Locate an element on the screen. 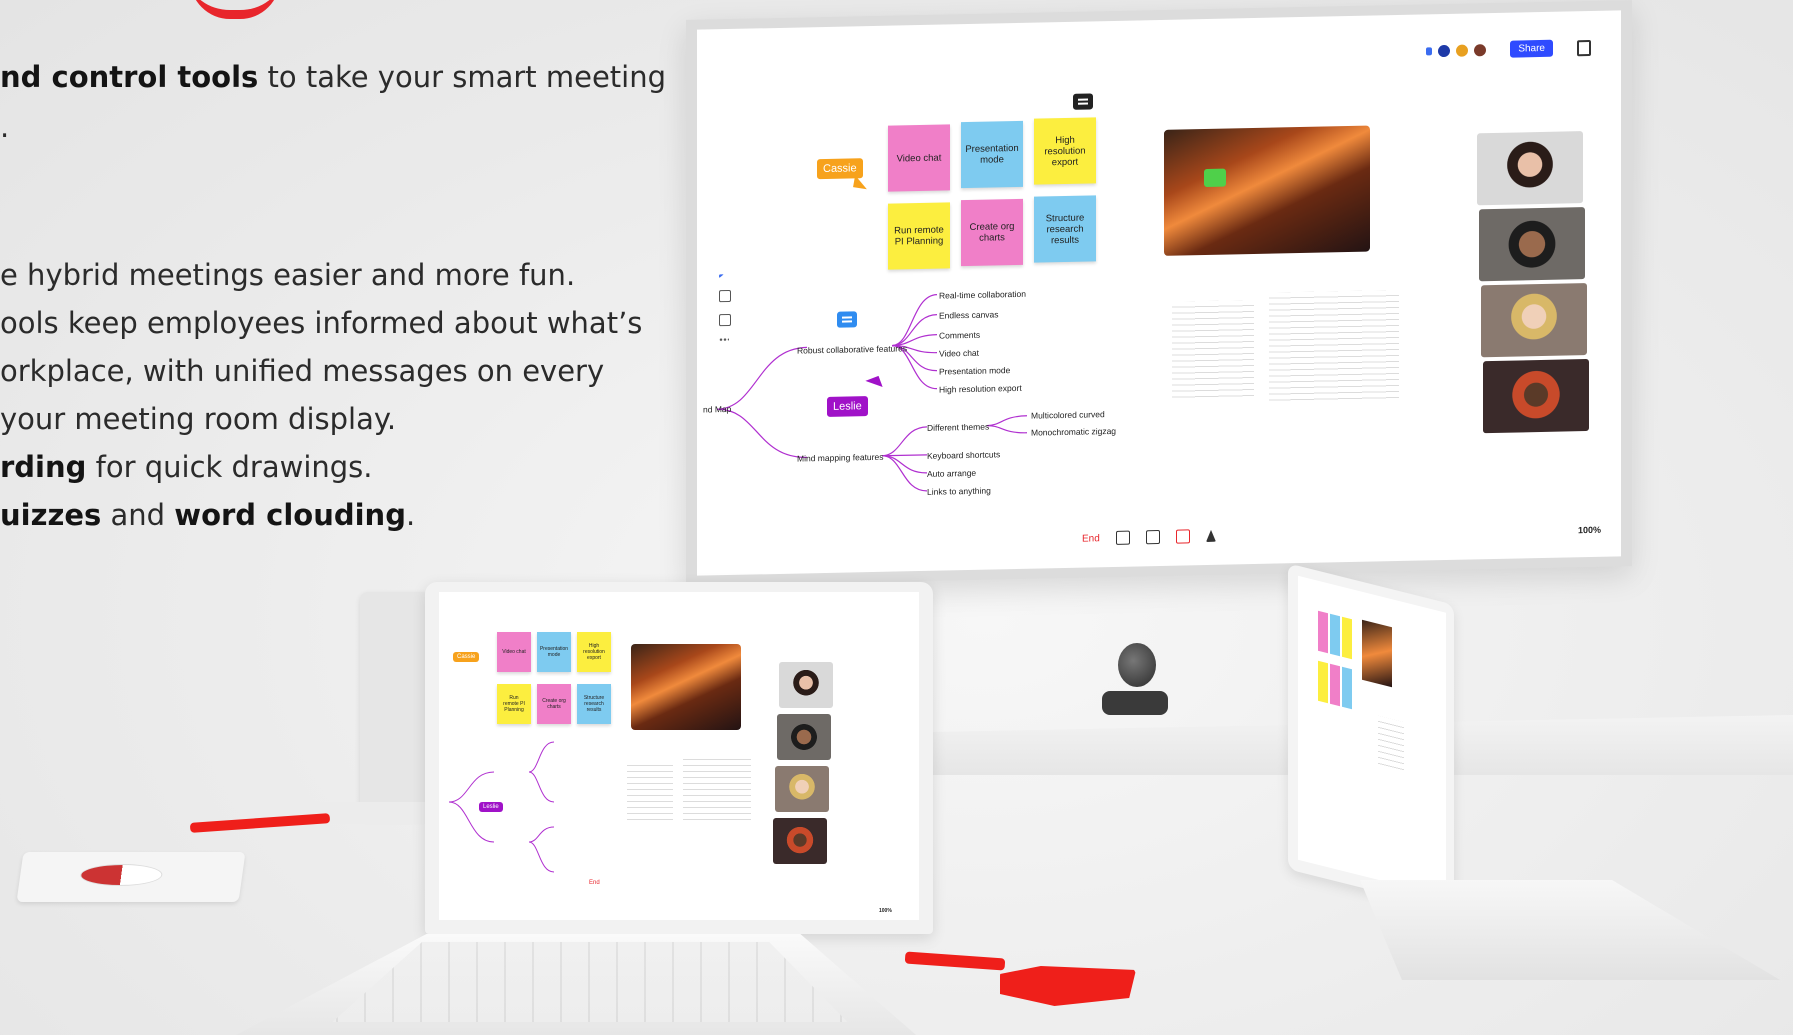 This screenshot has height=1035, width=1793. pointer-tool-icon is located at coordinates (721, 276).